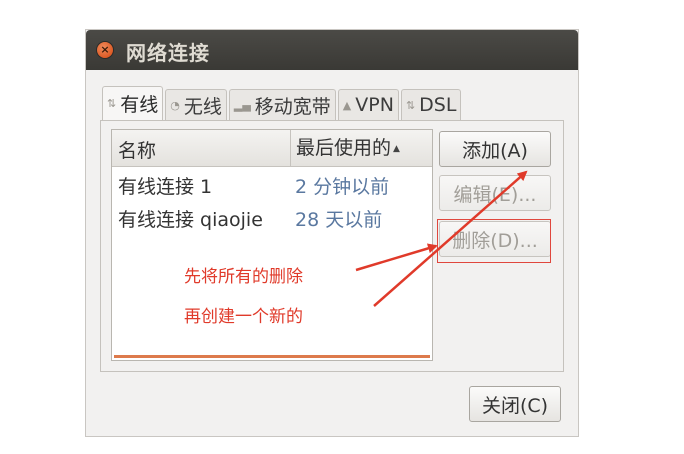  I want to click on arrow-to-add, so click(450, 238).